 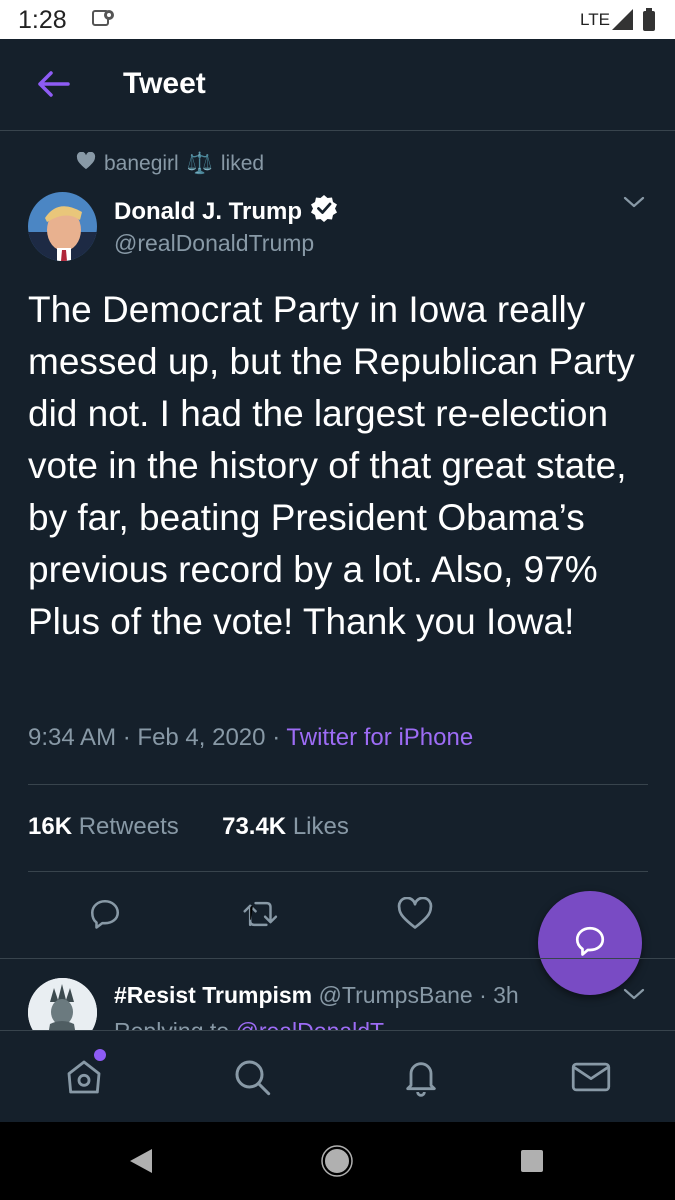 What do you see at coordinates (532, 1163) in the screenshot?
I see `system-recents-icon` at bounding box center [532, 1163].